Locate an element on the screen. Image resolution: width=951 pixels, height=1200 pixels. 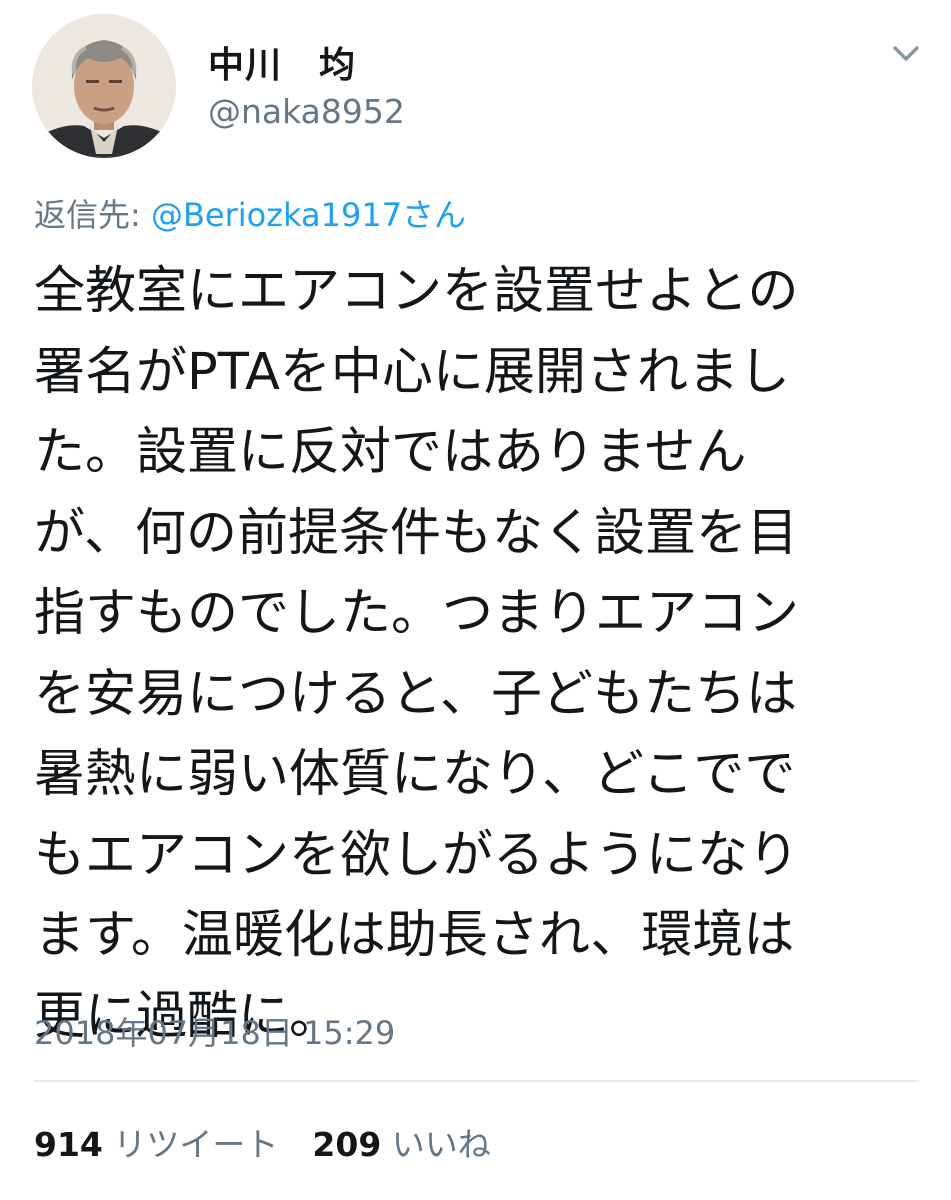
tweet-stats: 914 リツイート 209 いいね is located at coordinates (262, 1142).